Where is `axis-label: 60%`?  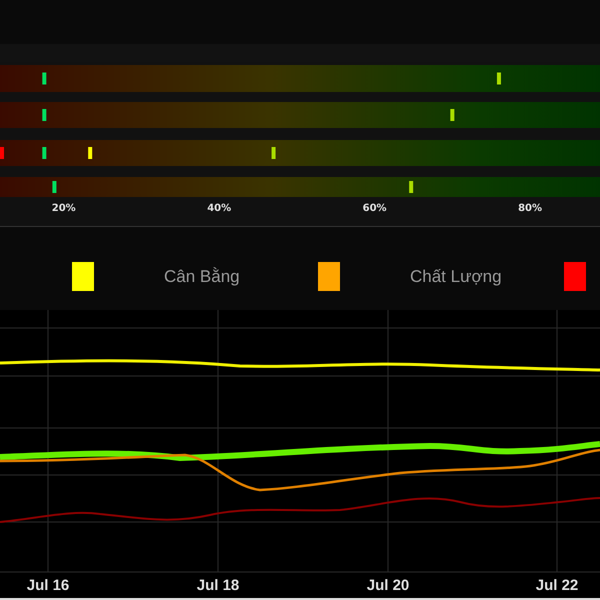 axis-label: 60% is located at coordinates (374, 208).